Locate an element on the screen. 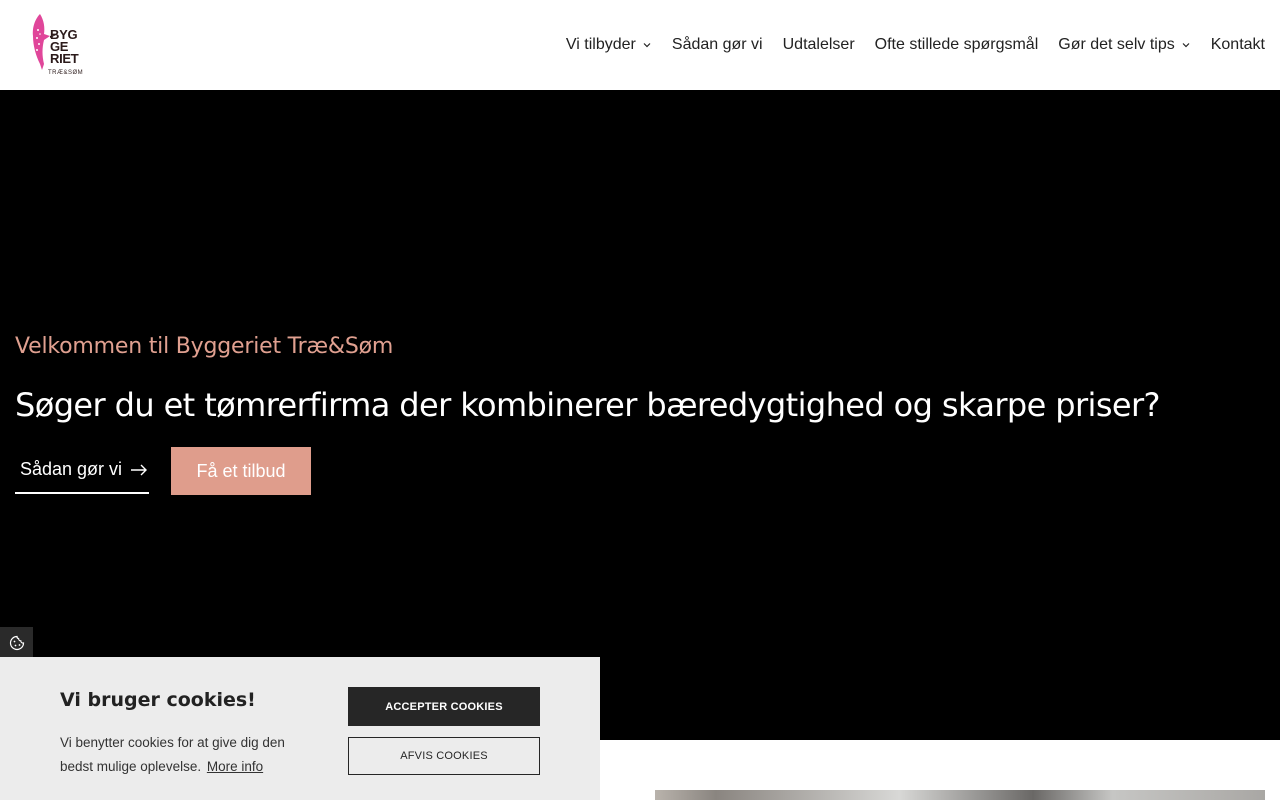 The width and height of the screenshot is (1280, 800). nav-item-label: Ofte stillede spørgsmål is located at coordinates (956, 44).